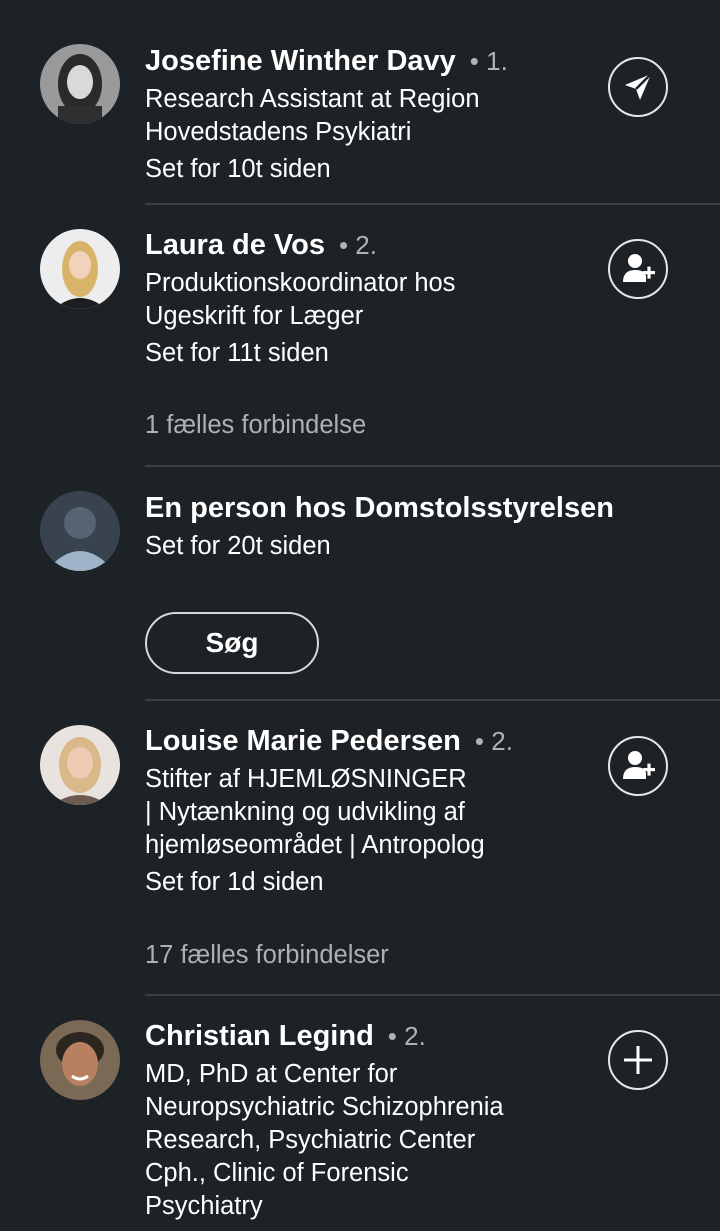  What do you see at coordinates (254, 316) in the screenshot?
I see `headline-line: Ugeskrift for Læger` at bounding box center [254, 316].